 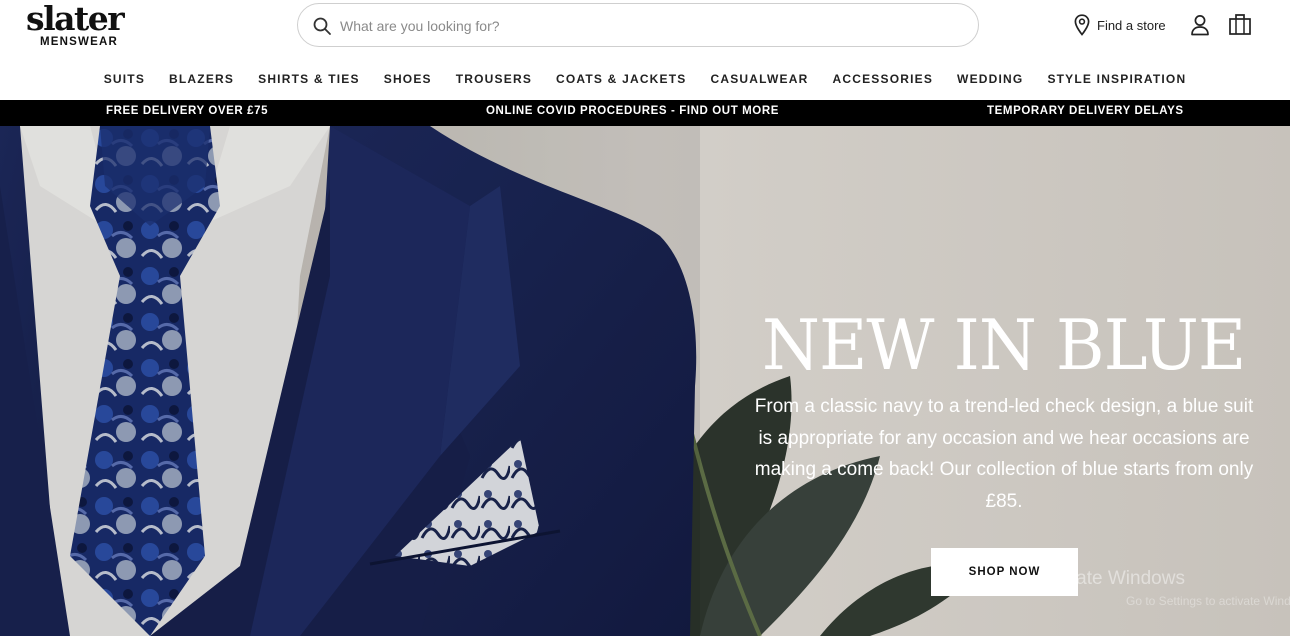 I want to click on nav-item-casualwear: CASUALWEAR, so click(x=759, y=79).